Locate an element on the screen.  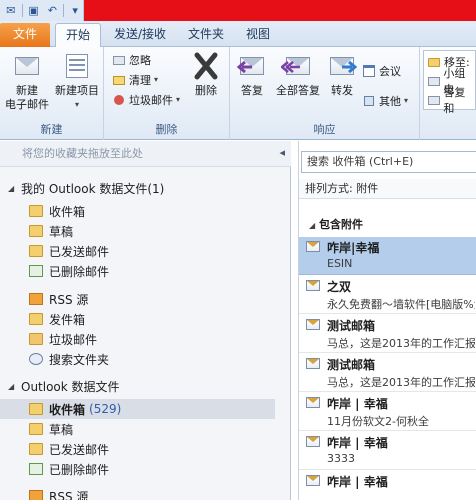
message-subject: 永久免费翻～墙软件[电脑版%免 is located at coordinates (401, 304).